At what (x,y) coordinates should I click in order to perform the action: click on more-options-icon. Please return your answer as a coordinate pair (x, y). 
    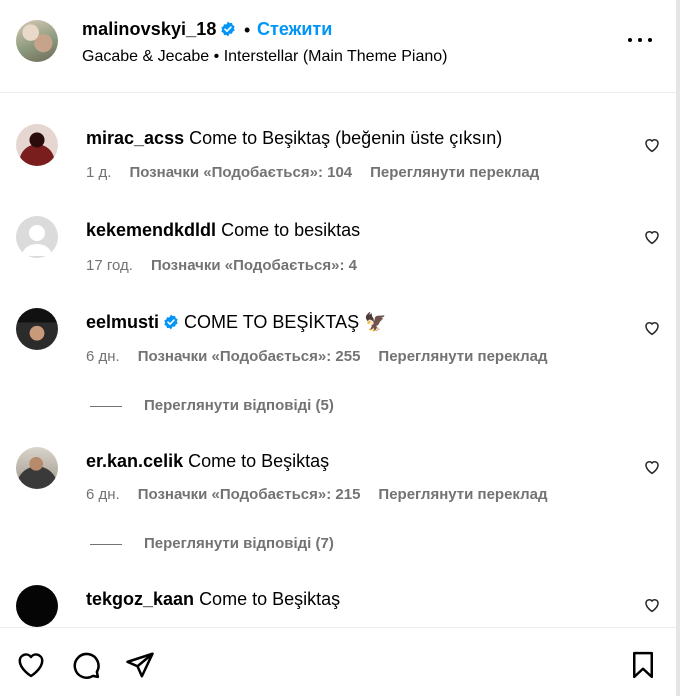
    Looking at the image, I should click on (640, 40).